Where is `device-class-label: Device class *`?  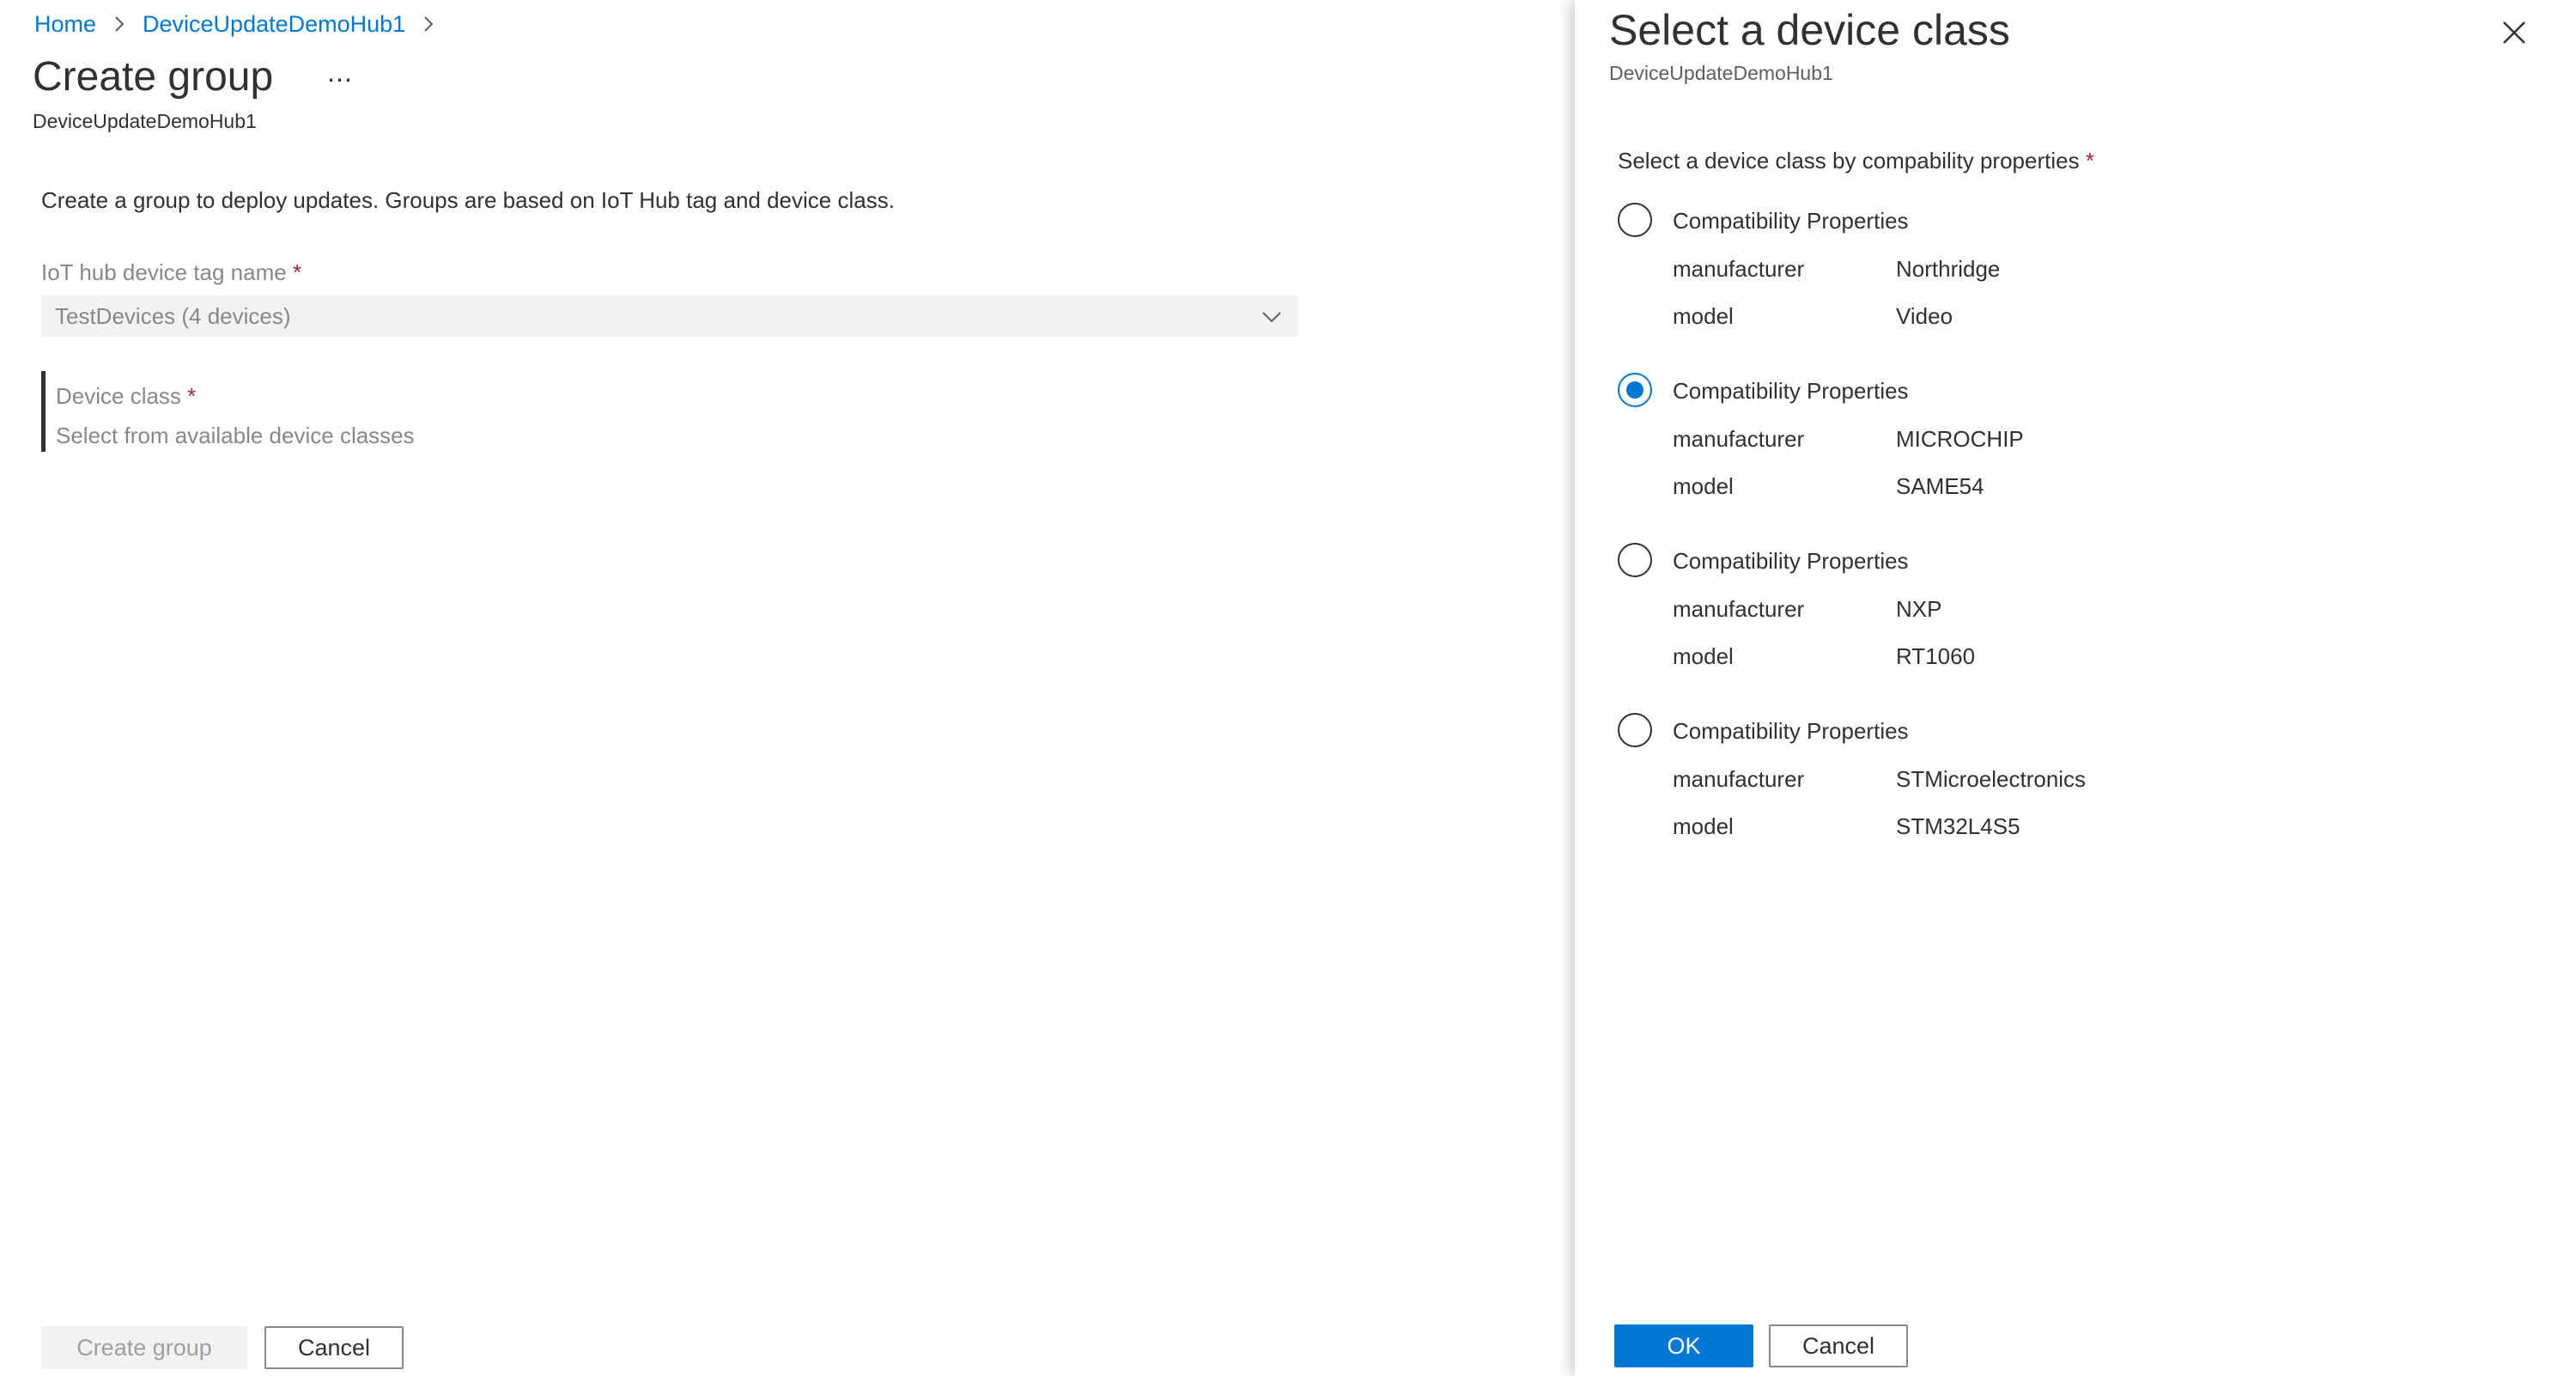 device-class-label: Device class * is located at coordinates (126, 396).